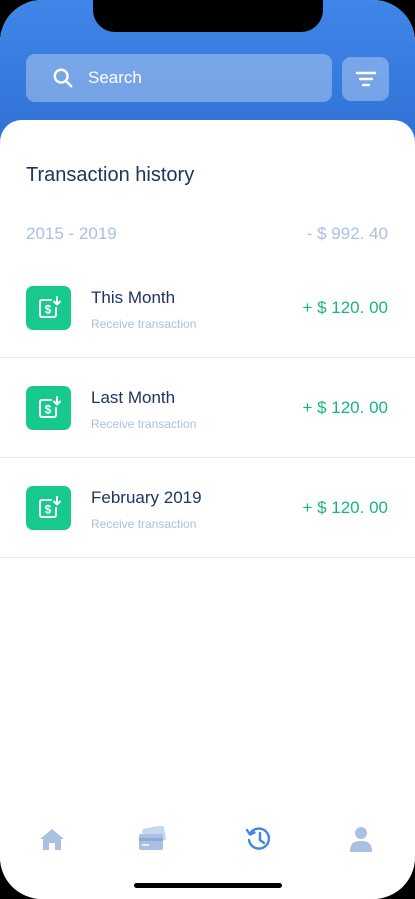 This screenshot has width=415, height=899. I want to click on date-range: 2015 - 2019, so click(71, 233).